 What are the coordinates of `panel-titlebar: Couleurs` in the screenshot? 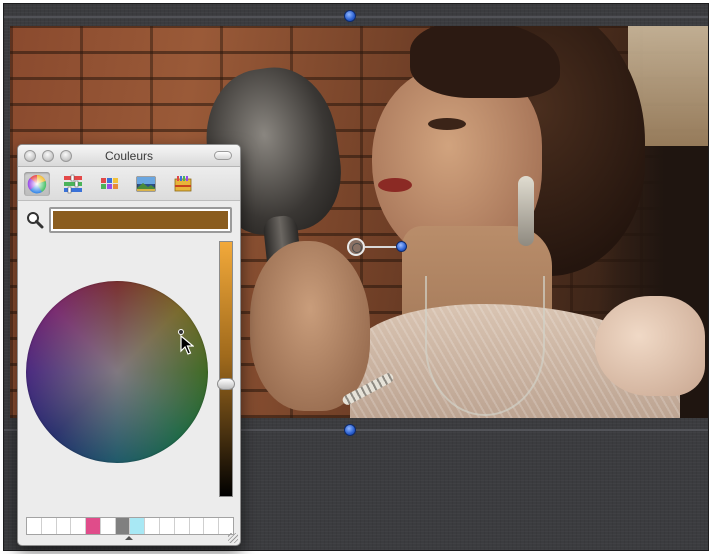 It's located at (129, 156).